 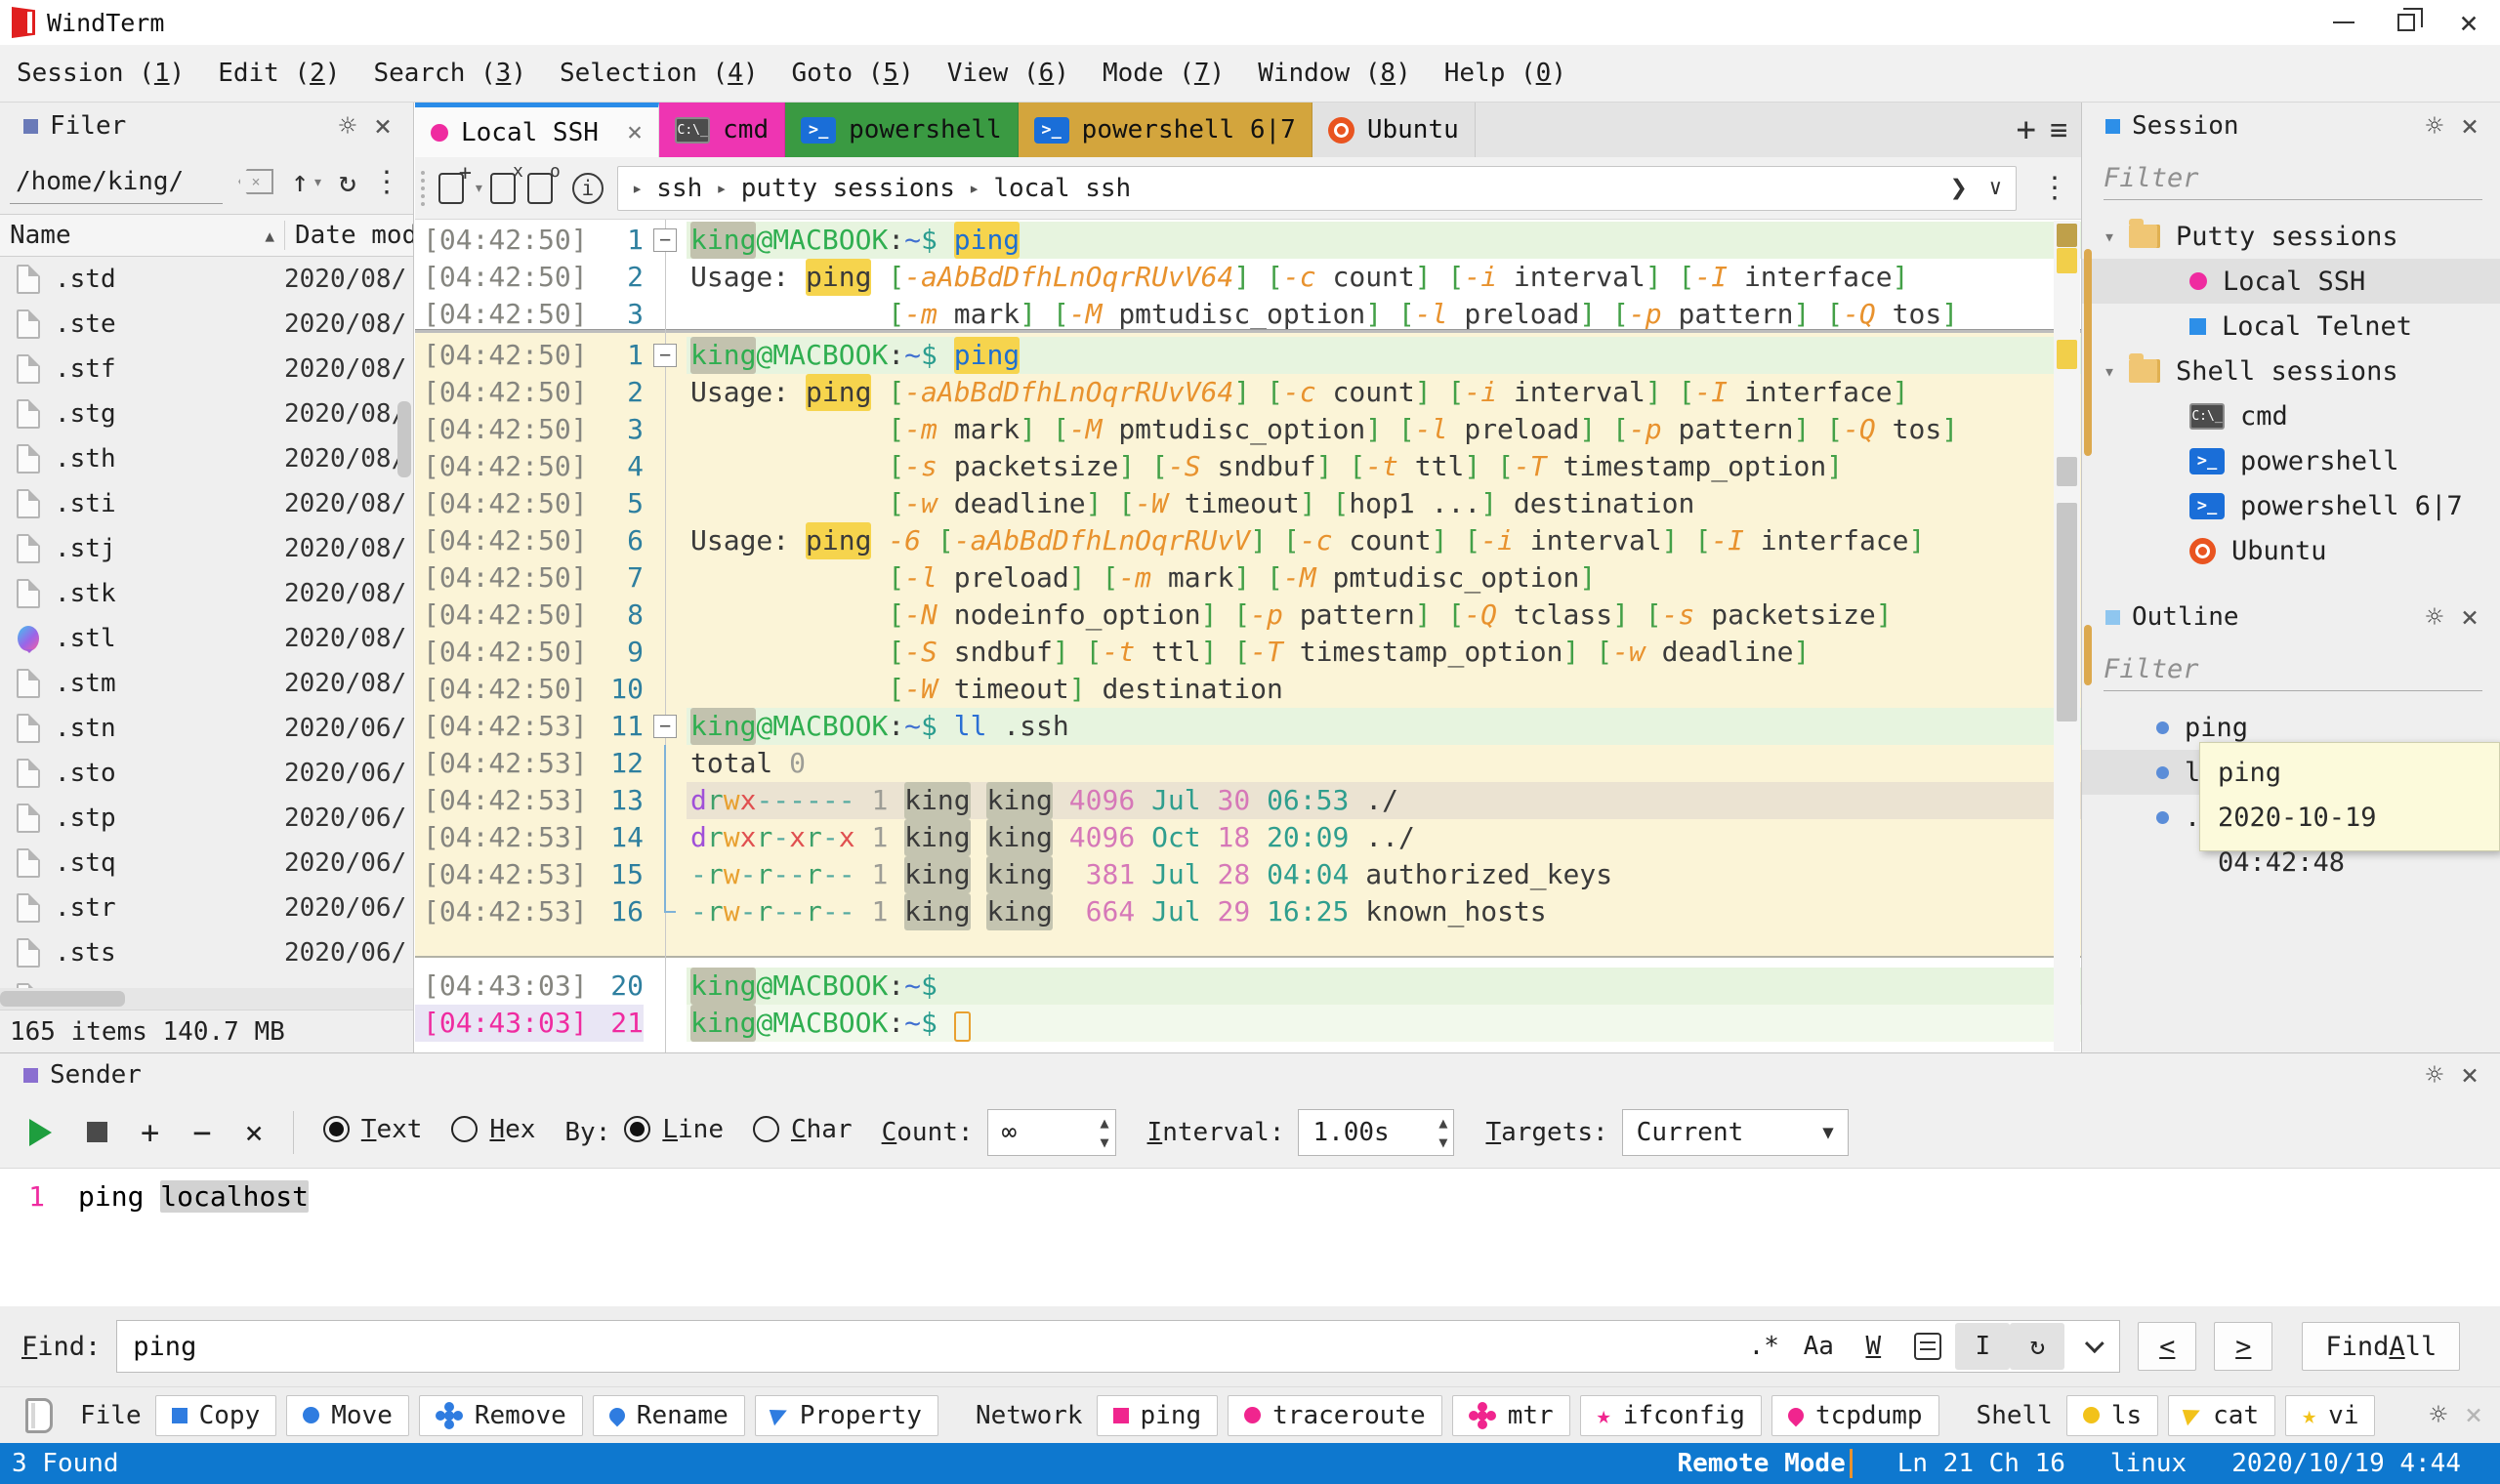 I want to click on menu-item-view: View (6), so click(x=1008, y=74).